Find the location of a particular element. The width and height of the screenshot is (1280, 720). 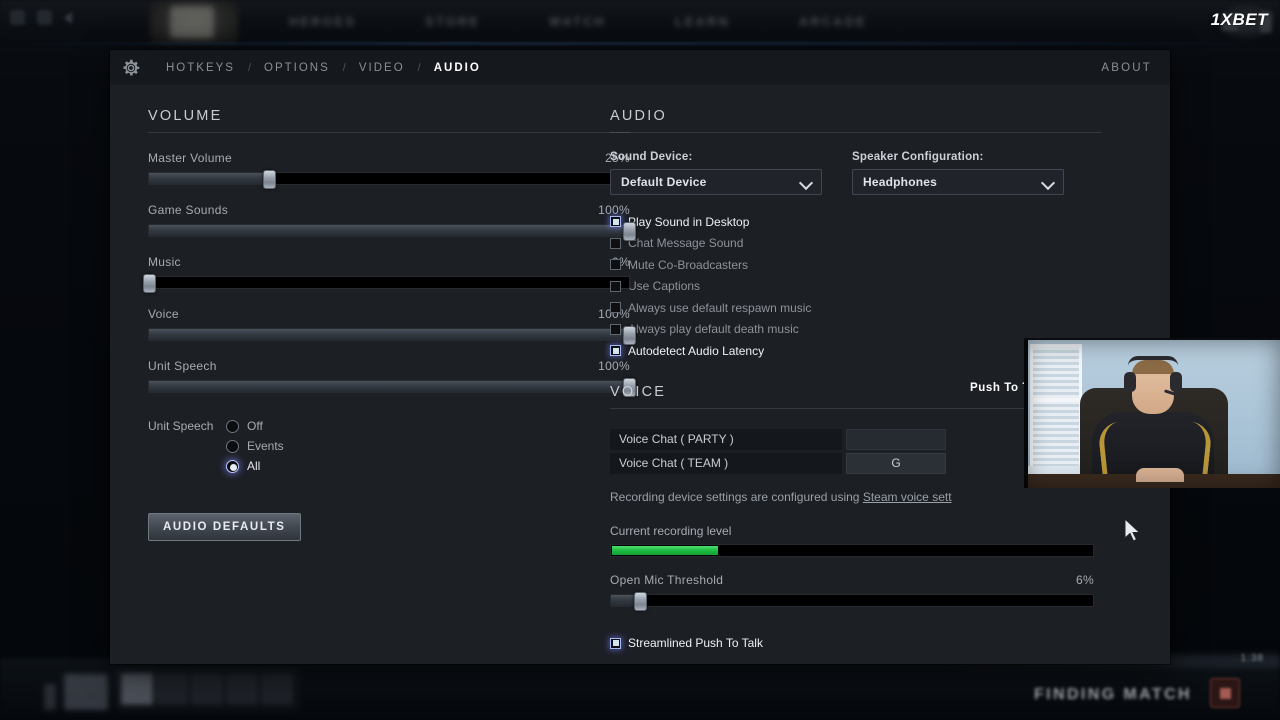

tab-hotkeys: HOTKEYS is located at coordinates (200, 68).